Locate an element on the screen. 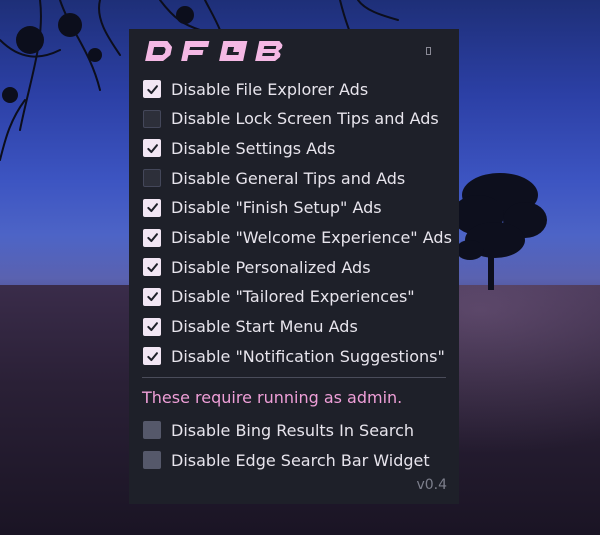 This screenshot has height=535, width=600. option-row: Disable Start Menu Ads is located at coordinates (250, 327).